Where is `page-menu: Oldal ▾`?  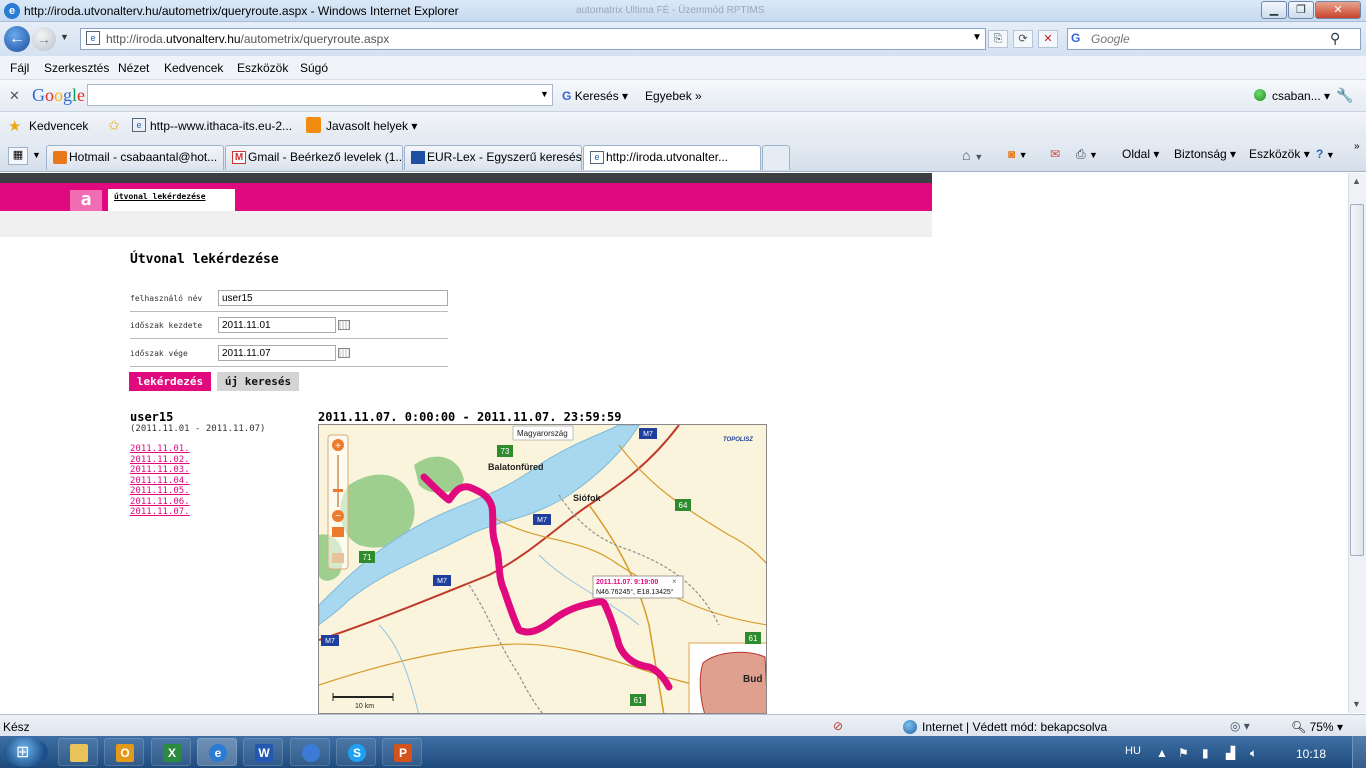
page-menu: Oldal ▾ is located at coordinates (1140, 154).